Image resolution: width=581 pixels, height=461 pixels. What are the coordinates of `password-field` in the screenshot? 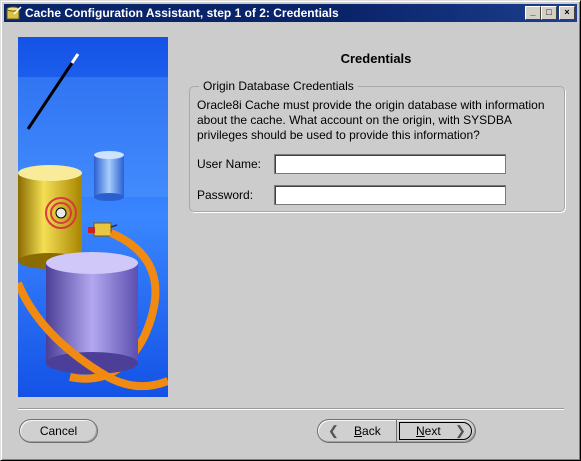 It's located at (390, 195).